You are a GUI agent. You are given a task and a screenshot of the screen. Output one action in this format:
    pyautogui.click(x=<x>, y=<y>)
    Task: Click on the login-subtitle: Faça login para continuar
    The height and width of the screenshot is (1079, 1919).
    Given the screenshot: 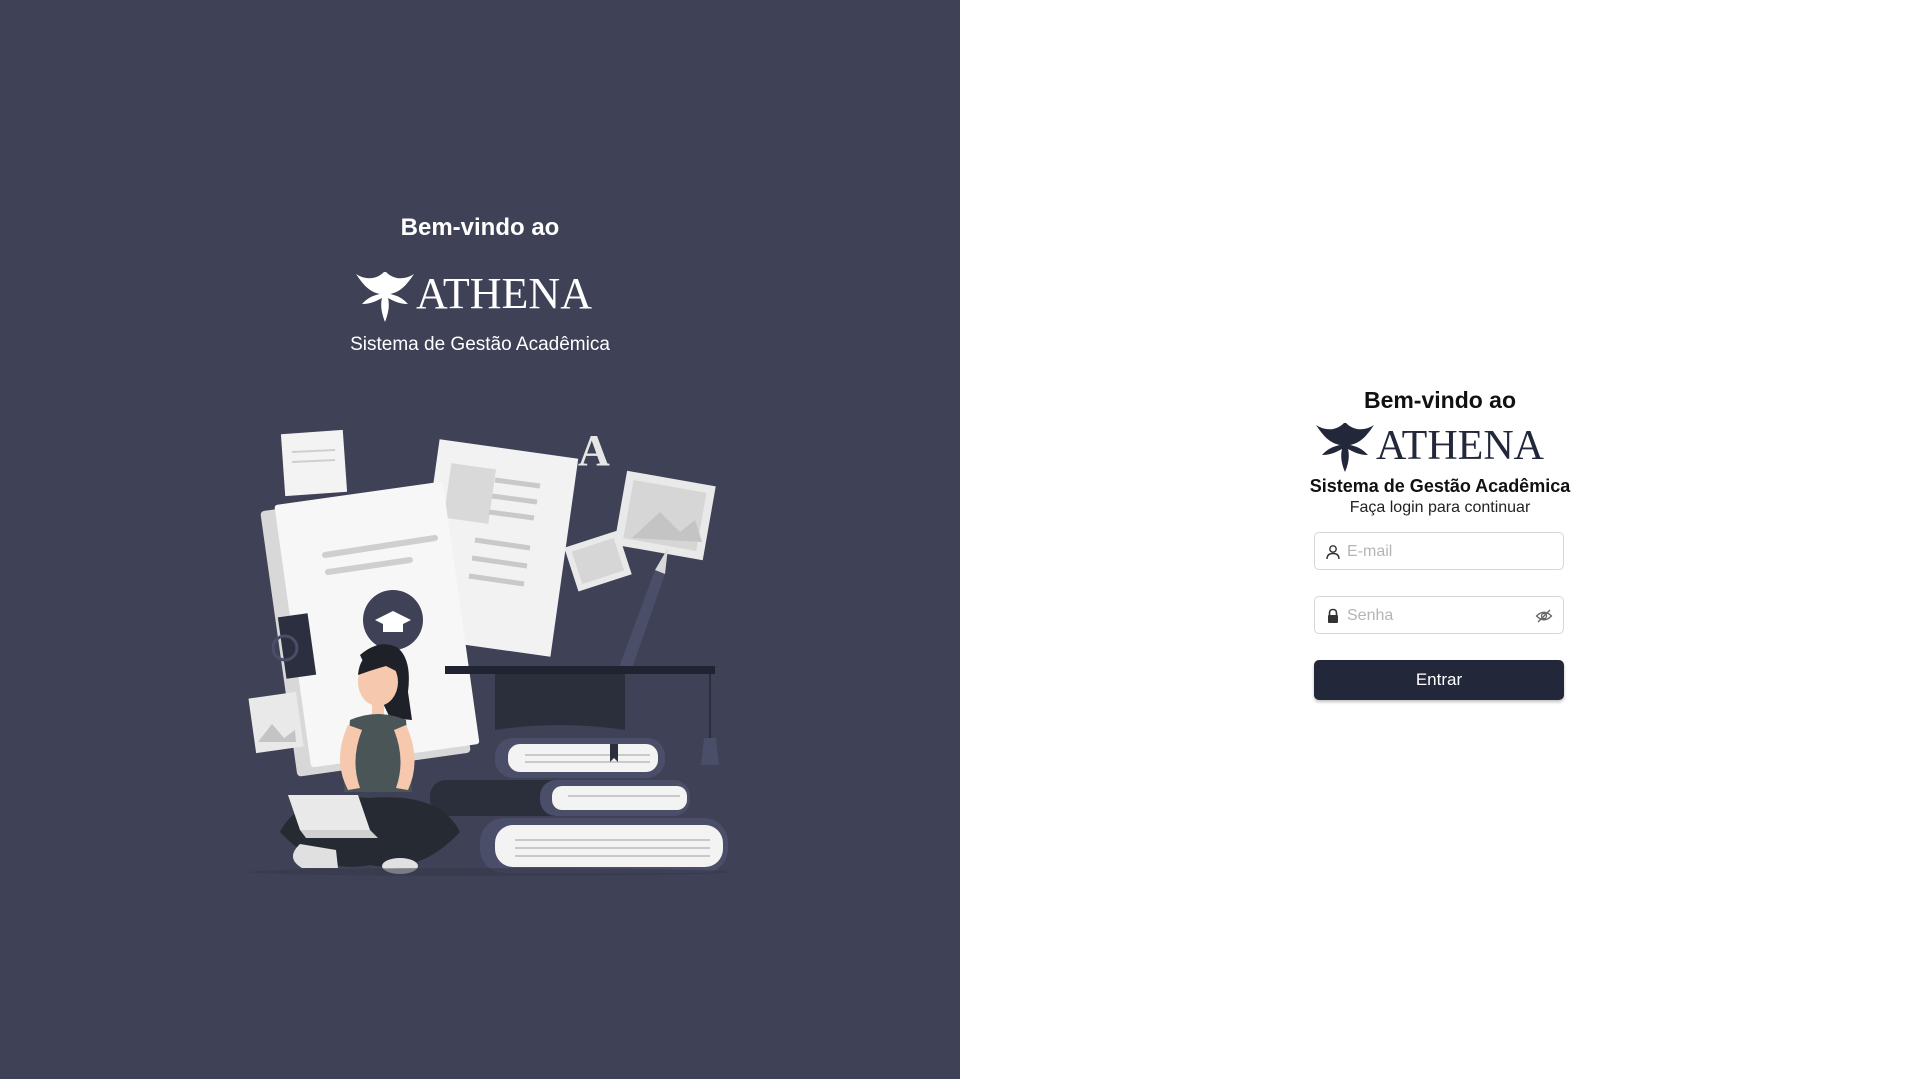 What is the action you would take?
    pyautogui.click(x=1440, y=507)
    